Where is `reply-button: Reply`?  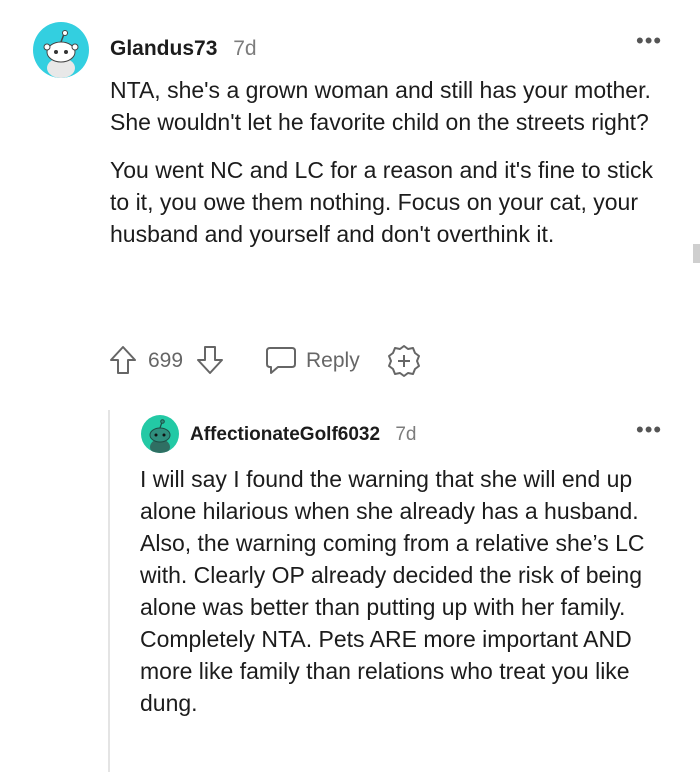 reply-button: Reply is located at coordinates (319, 360).